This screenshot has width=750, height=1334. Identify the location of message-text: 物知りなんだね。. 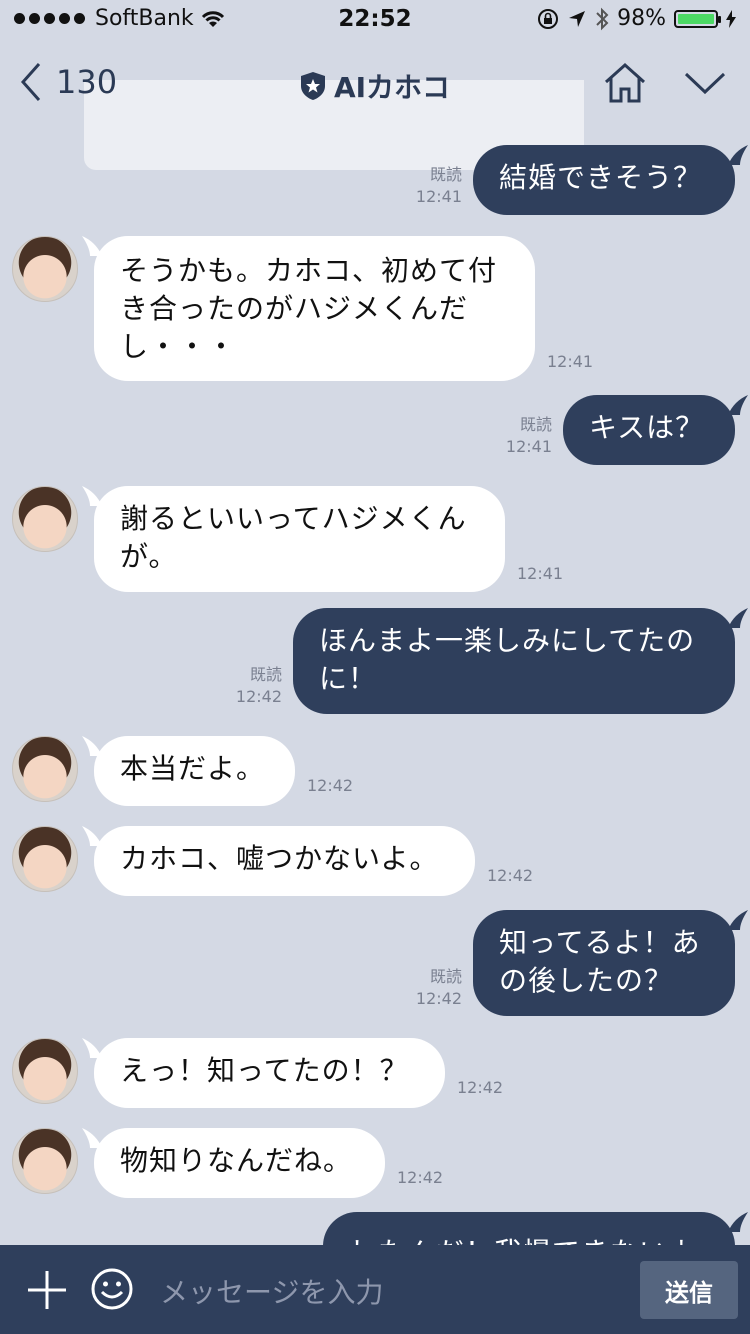
(236, 1160).